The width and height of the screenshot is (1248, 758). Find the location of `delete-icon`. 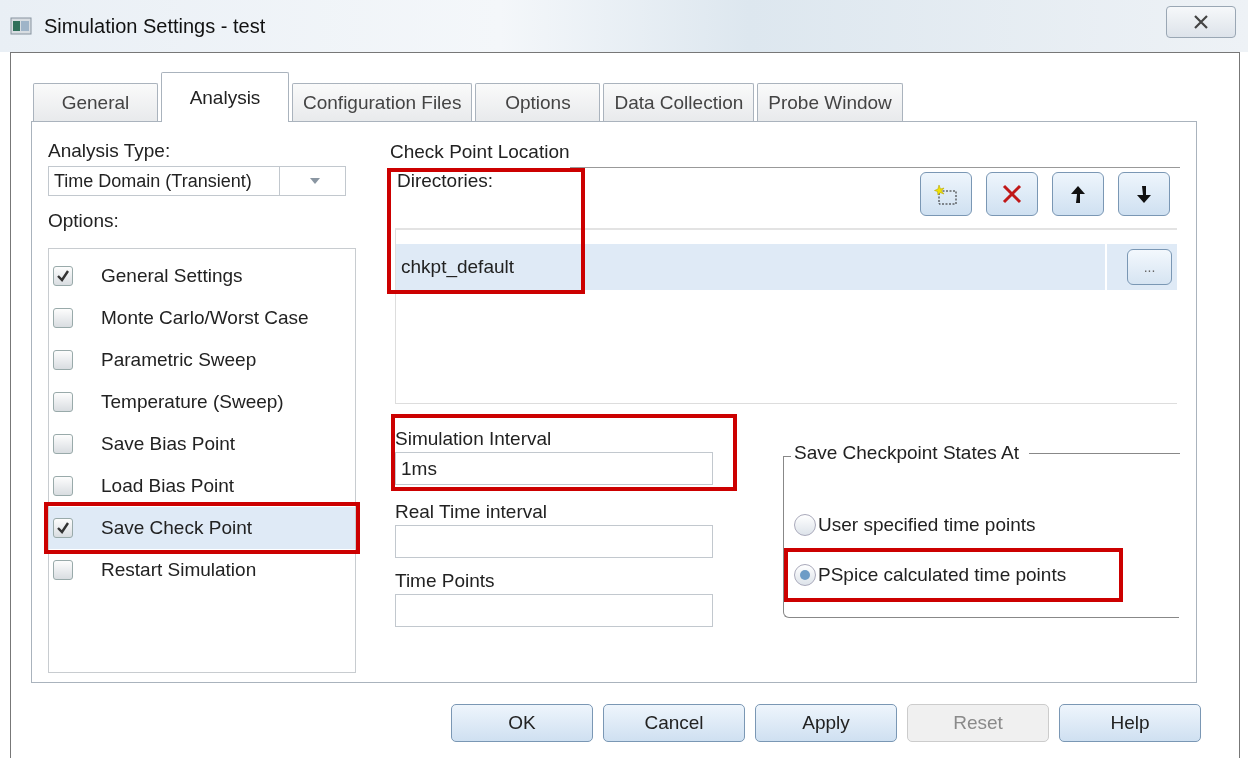

delete-icon is located at coordinates (1012, 194).